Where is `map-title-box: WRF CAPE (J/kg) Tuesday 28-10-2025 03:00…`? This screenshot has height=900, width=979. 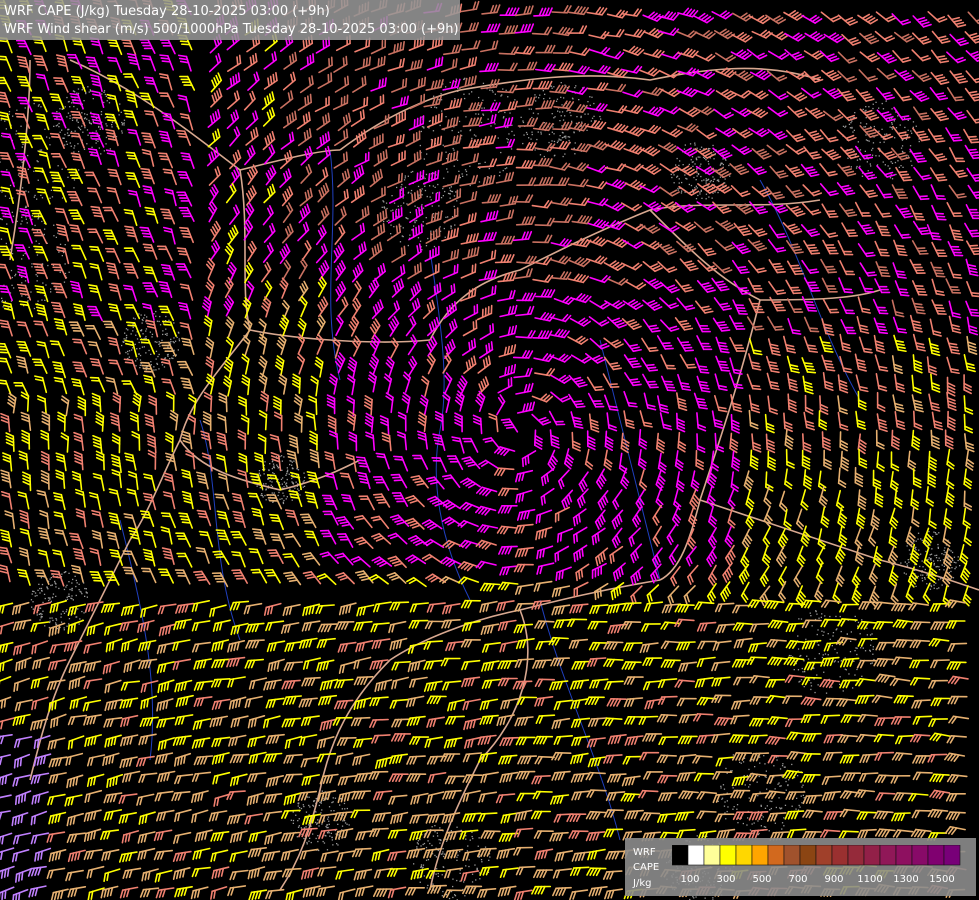
map-title-box: WRF CAPE (J/kg) Tuesday 28-10-2025 03:00… is located at coordinates (230, 20).